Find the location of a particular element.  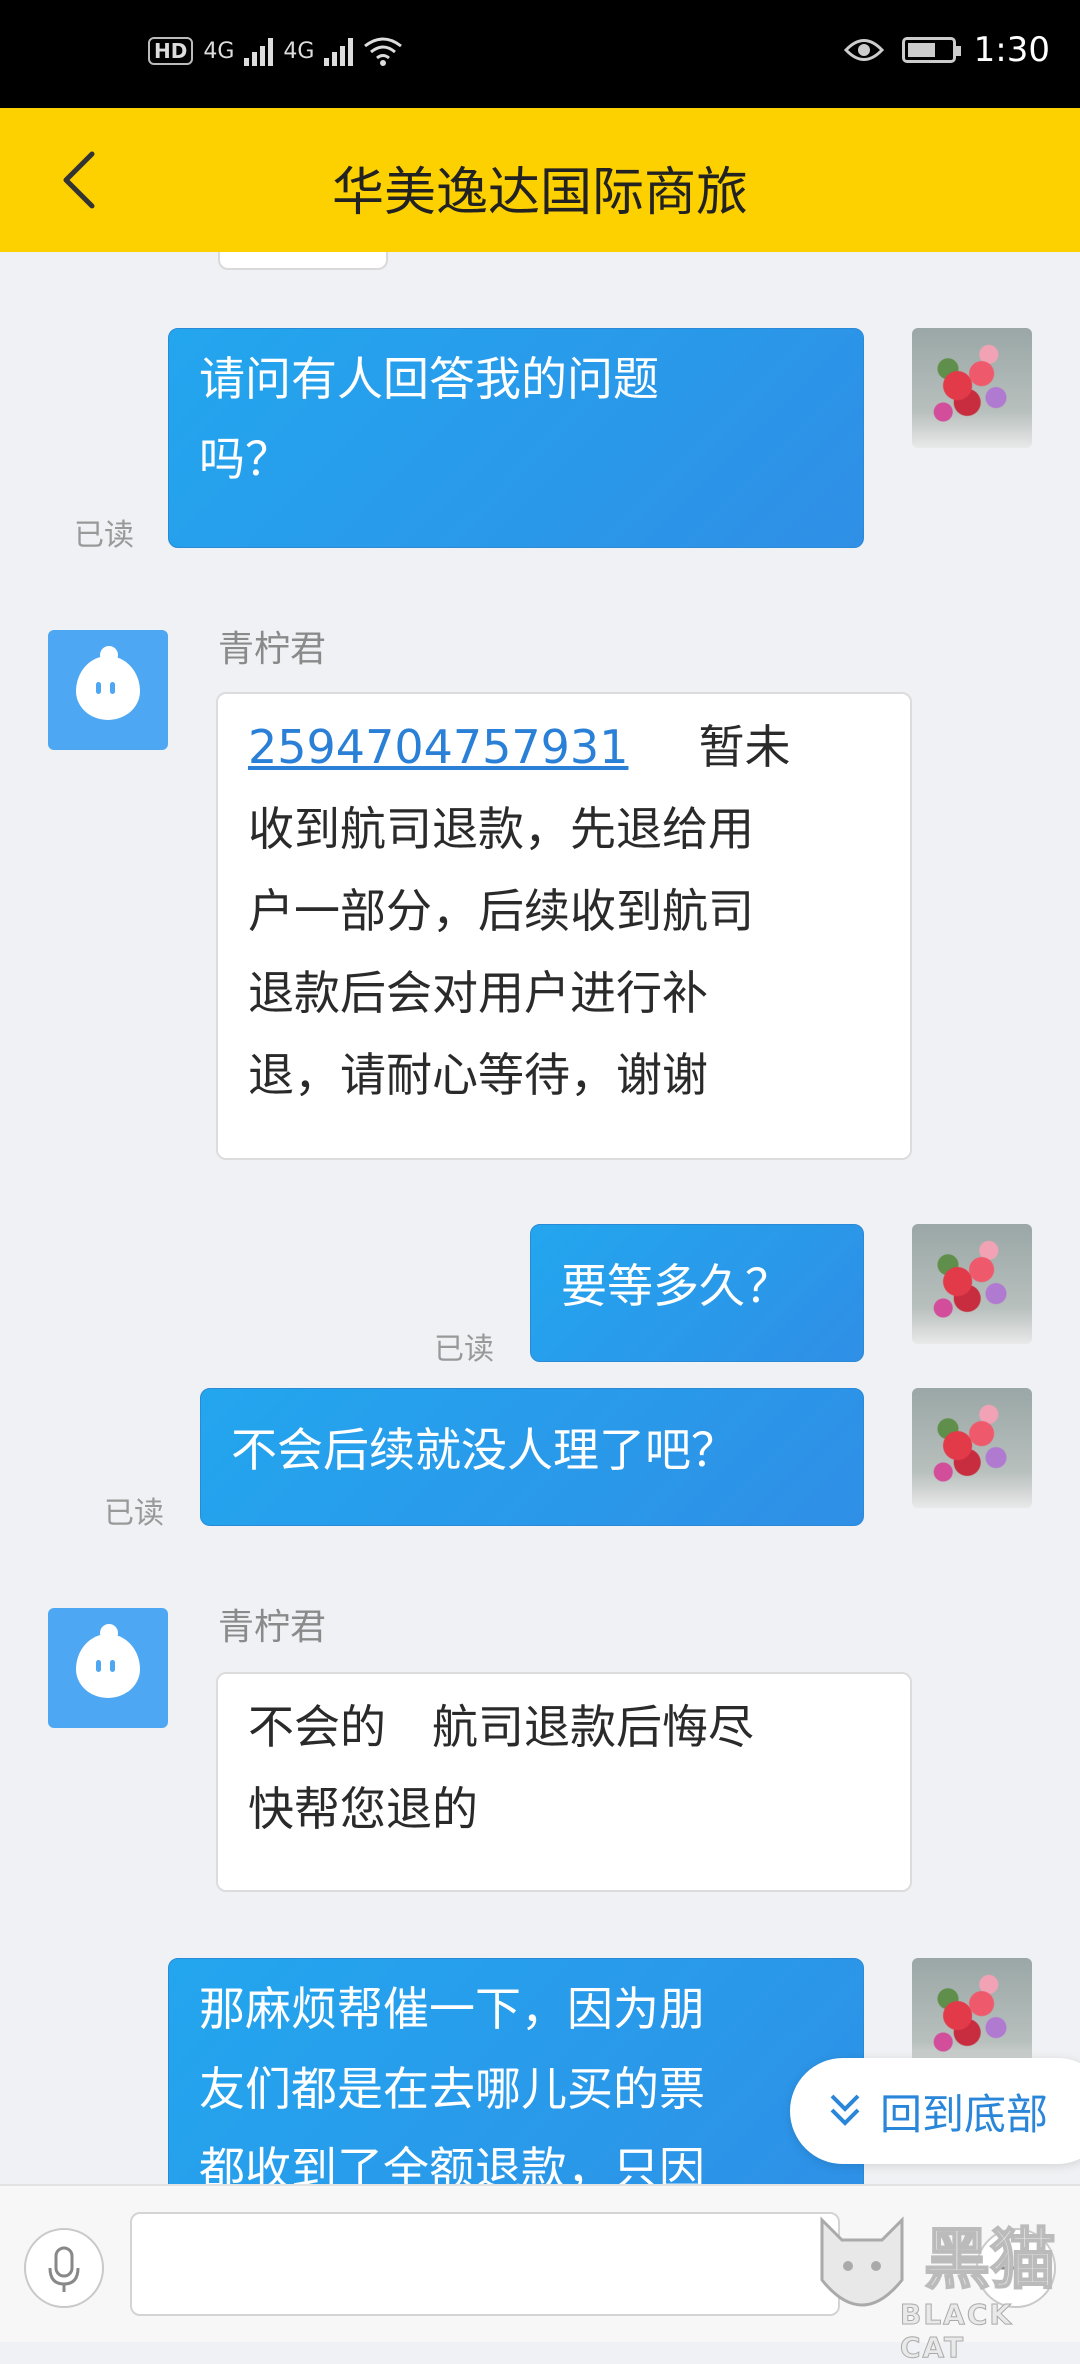

back-to-bottom-button: 回到底部 is located at coordinates (935, 2111).